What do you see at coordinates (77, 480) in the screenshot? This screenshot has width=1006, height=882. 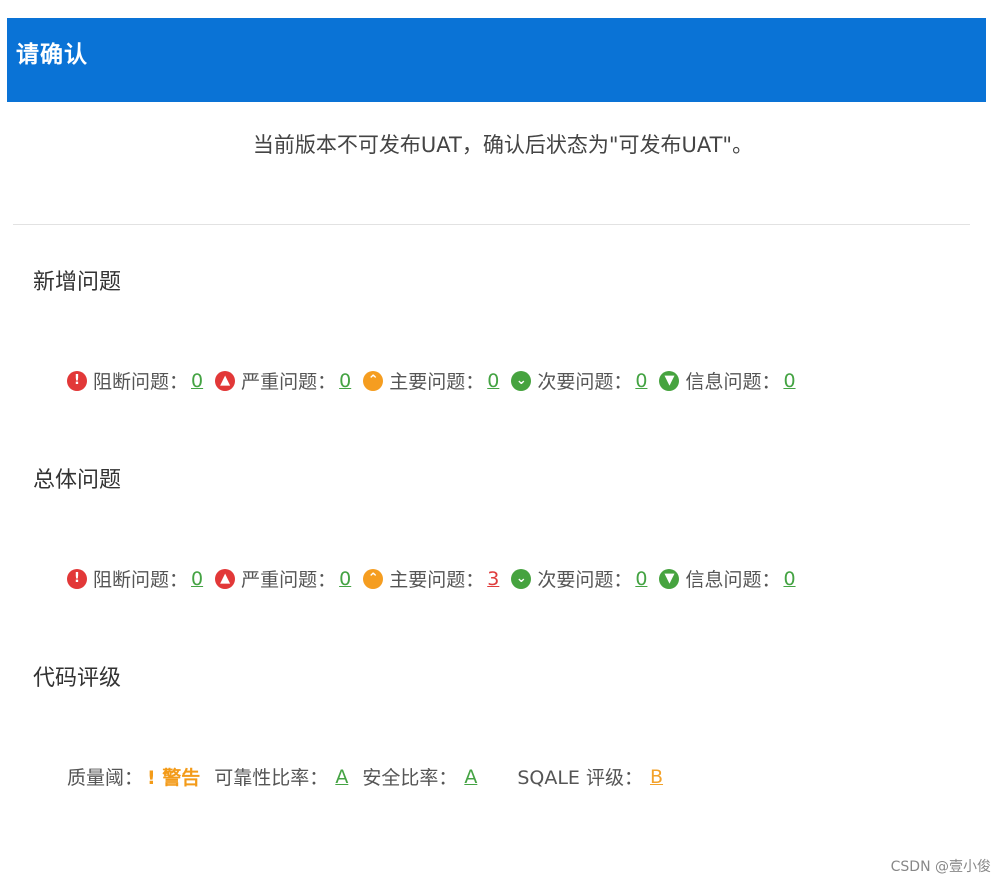 I see `overall-issues-title: 总体问题` at bounding box center [77, 480].